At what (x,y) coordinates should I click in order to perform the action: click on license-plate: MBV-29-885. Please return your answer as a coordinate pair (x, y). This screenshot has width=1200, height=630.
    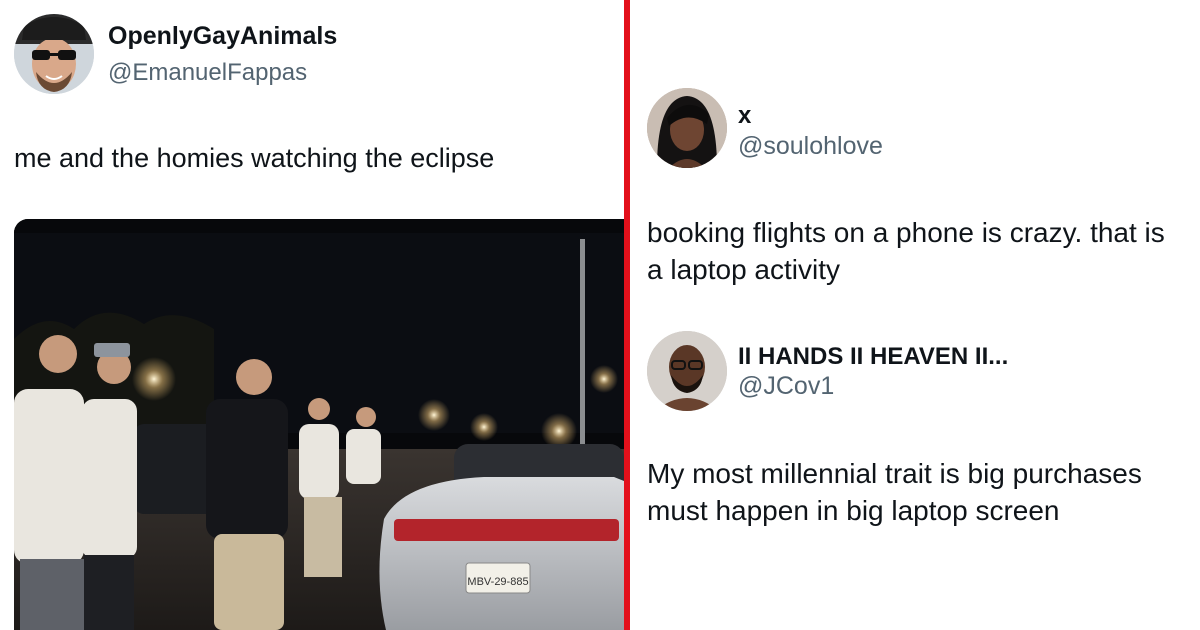
    Looking at the image, I should click on (497, 582).